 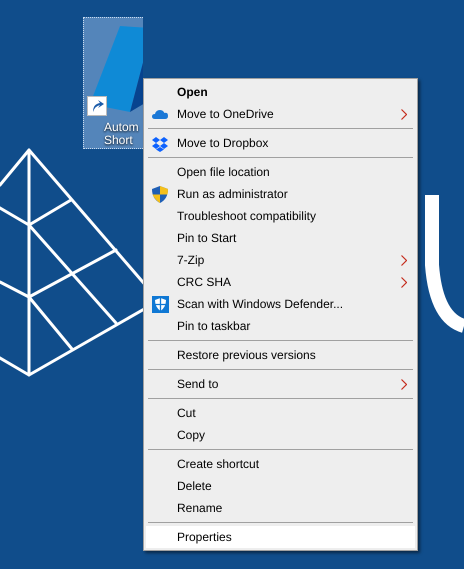 What do you see at coordinates (280, 92) in the screenshot?
I see `menu-item: Open` at bounding box center [280, 92].